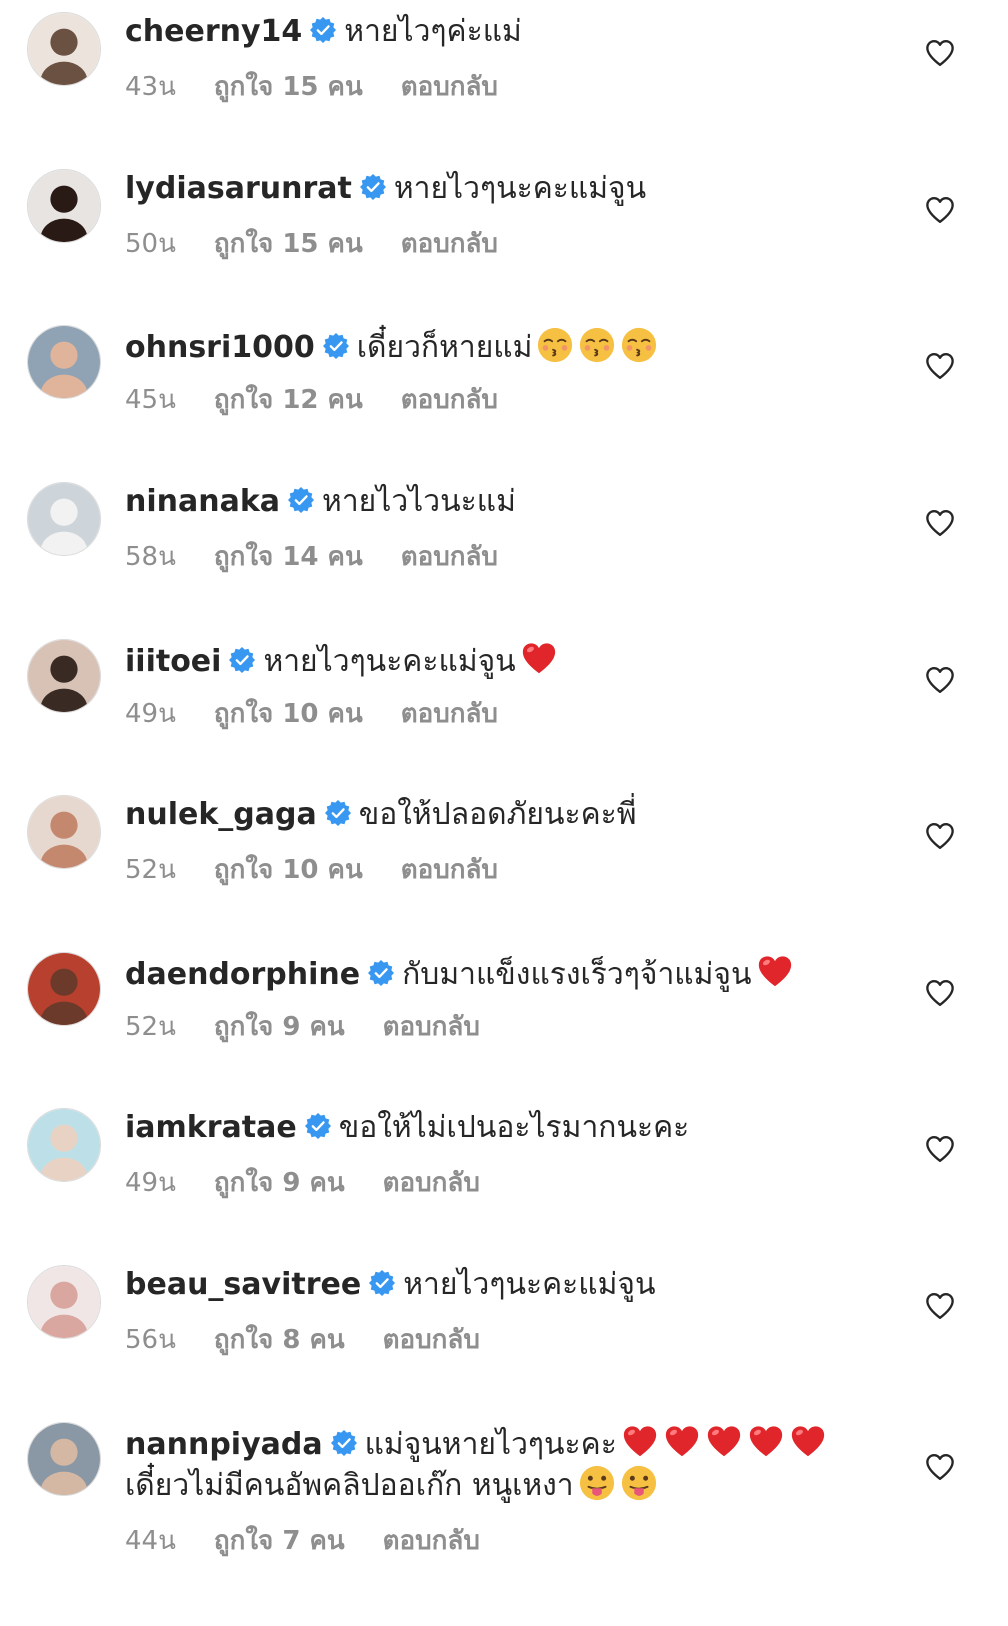 This screenshot has width=1008, height=1626. I want to click on comment-text-line: cheerny14 หายไวๆค่ะแม่, so click(323, 32).